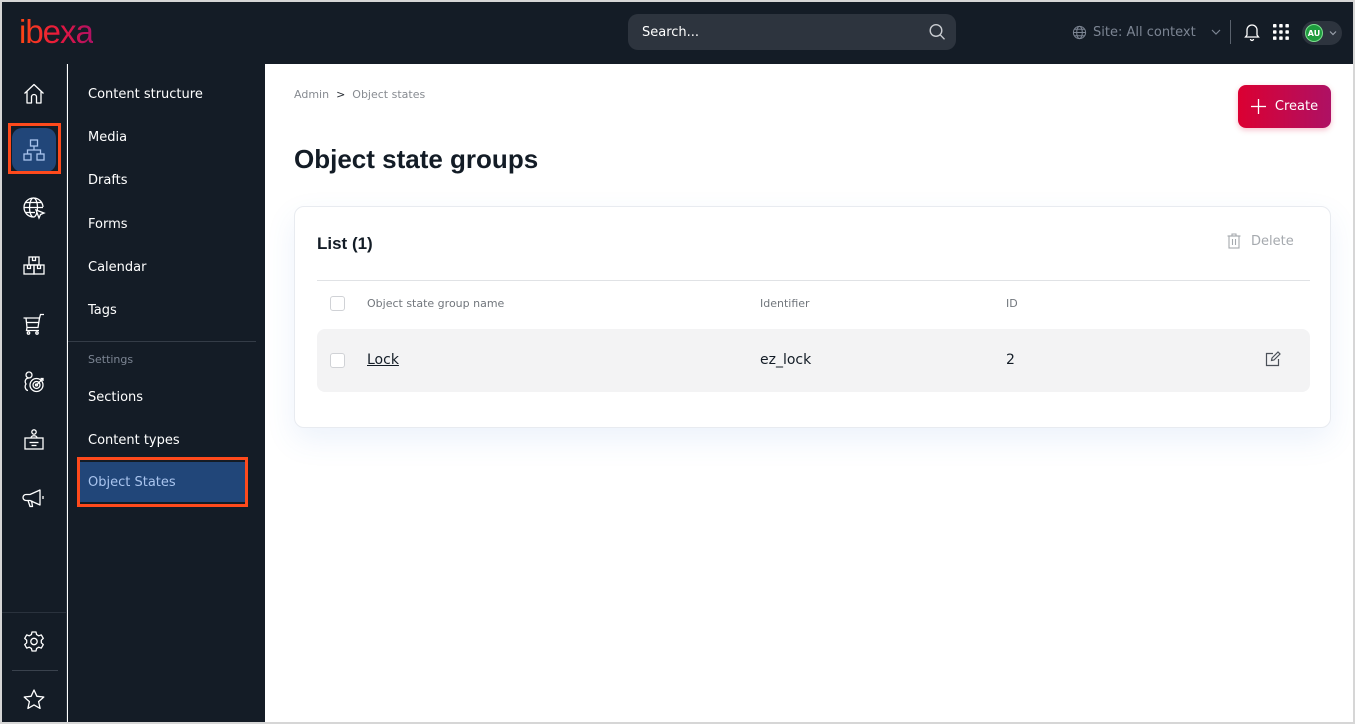 This screenshot has width=1355, height=724. What do you see at coordinates (162, 310) in the screenshot?
I see `submenu-item-tags: Tags` at bounding box center [162, 310].